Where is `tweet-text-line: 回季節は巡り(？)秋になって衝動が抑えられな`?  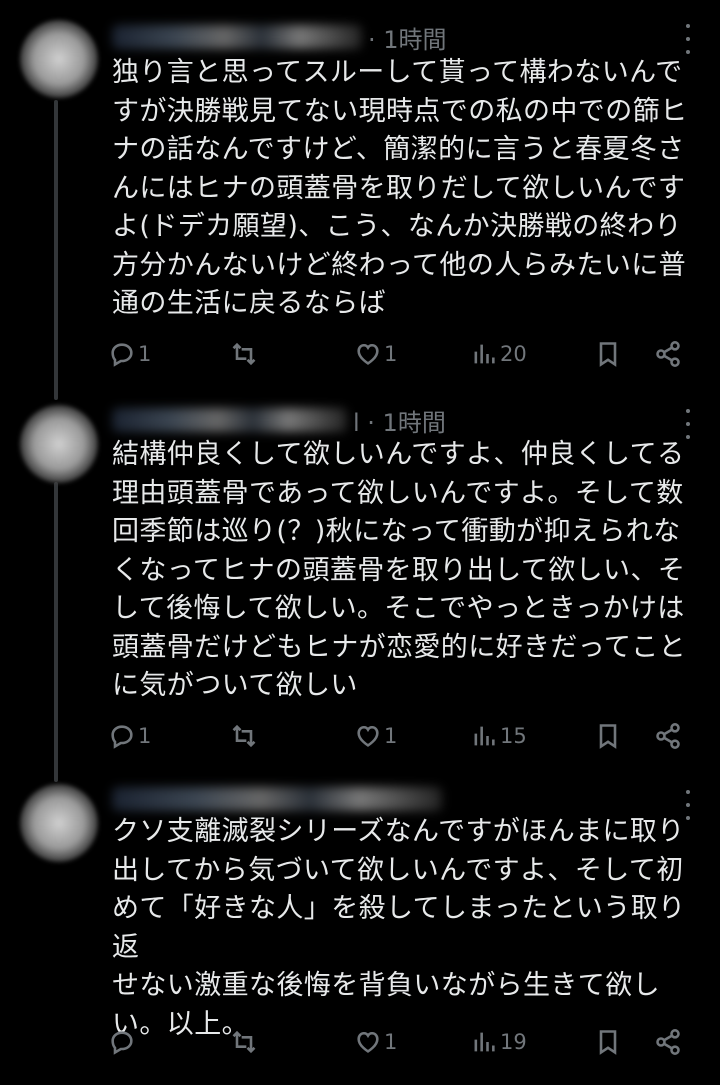 tweet-text-line: 回季節は巡り(？)秋になって衝動が抑えられな is located at coordinates (396, 531).